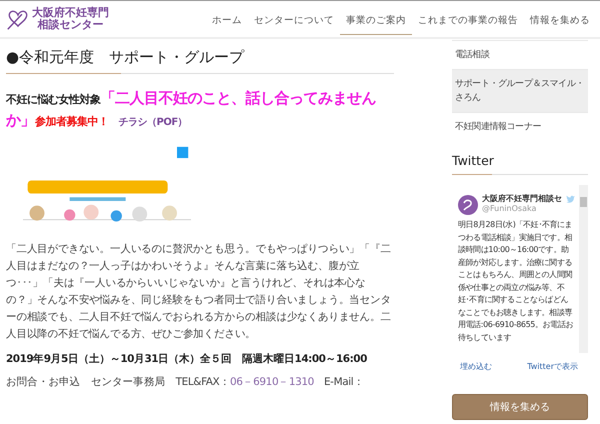 This screenshot has height=424, width=600. What do you see at coordinates (476, 366) in the screenshot?
I see `widget-link: 埋め込む` at bounding box center [476, 366].